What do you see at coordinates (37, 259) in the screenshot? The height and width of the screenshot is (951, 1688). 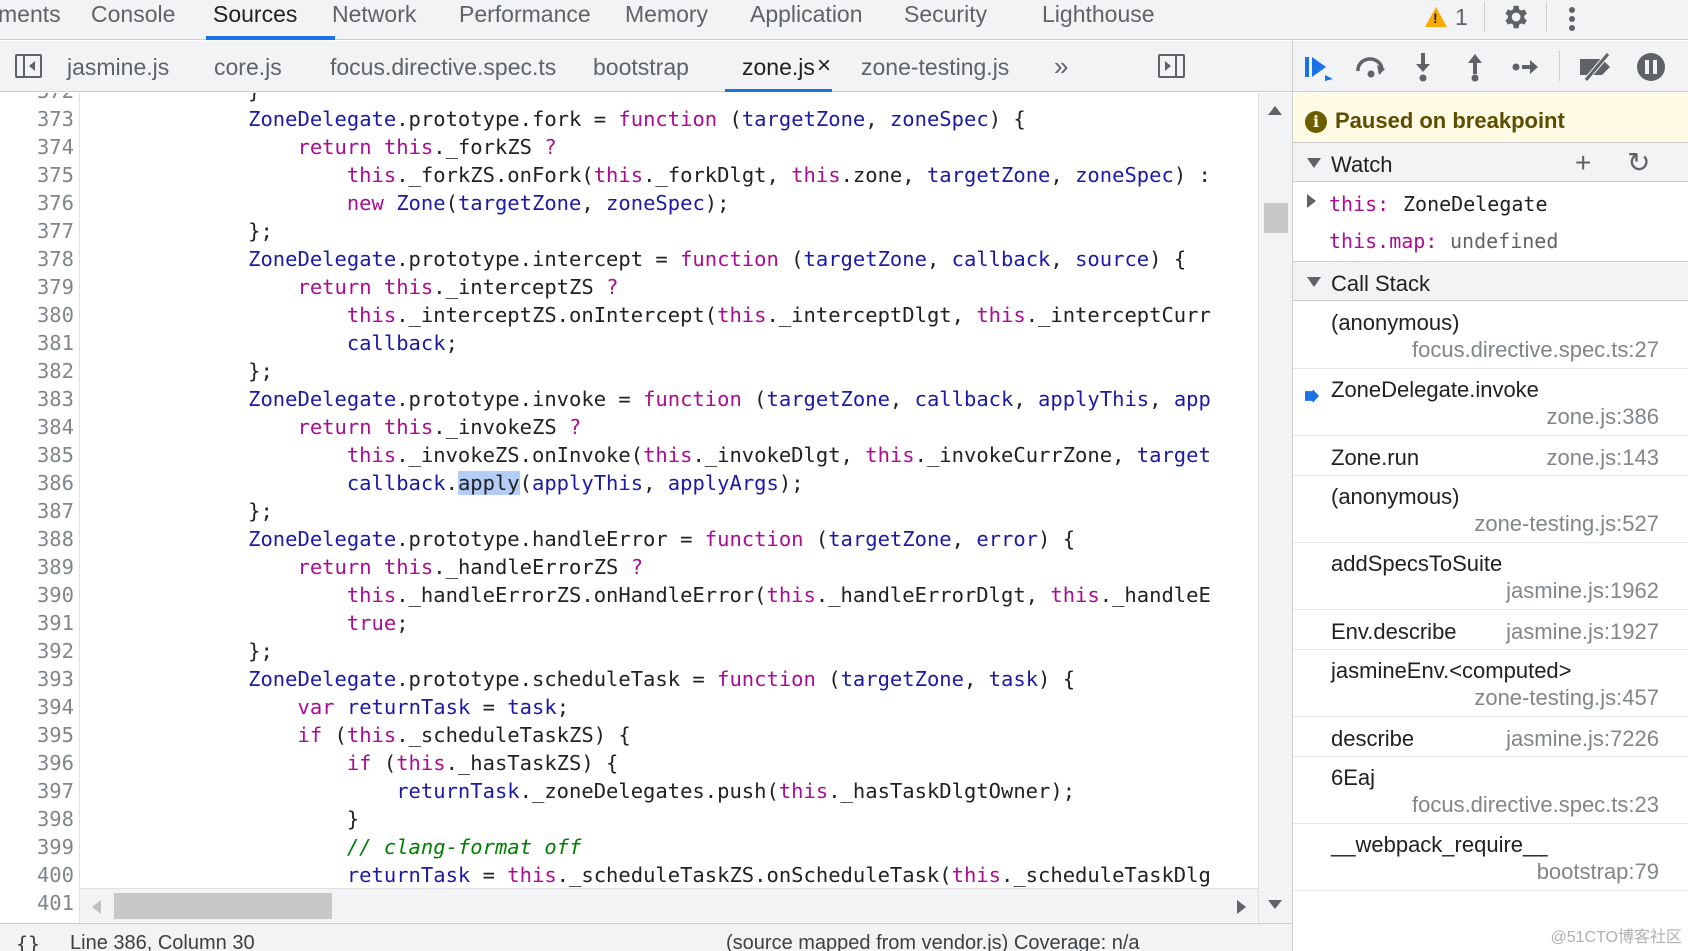 I see `line-number: 378` at bounding box center [37, 259].